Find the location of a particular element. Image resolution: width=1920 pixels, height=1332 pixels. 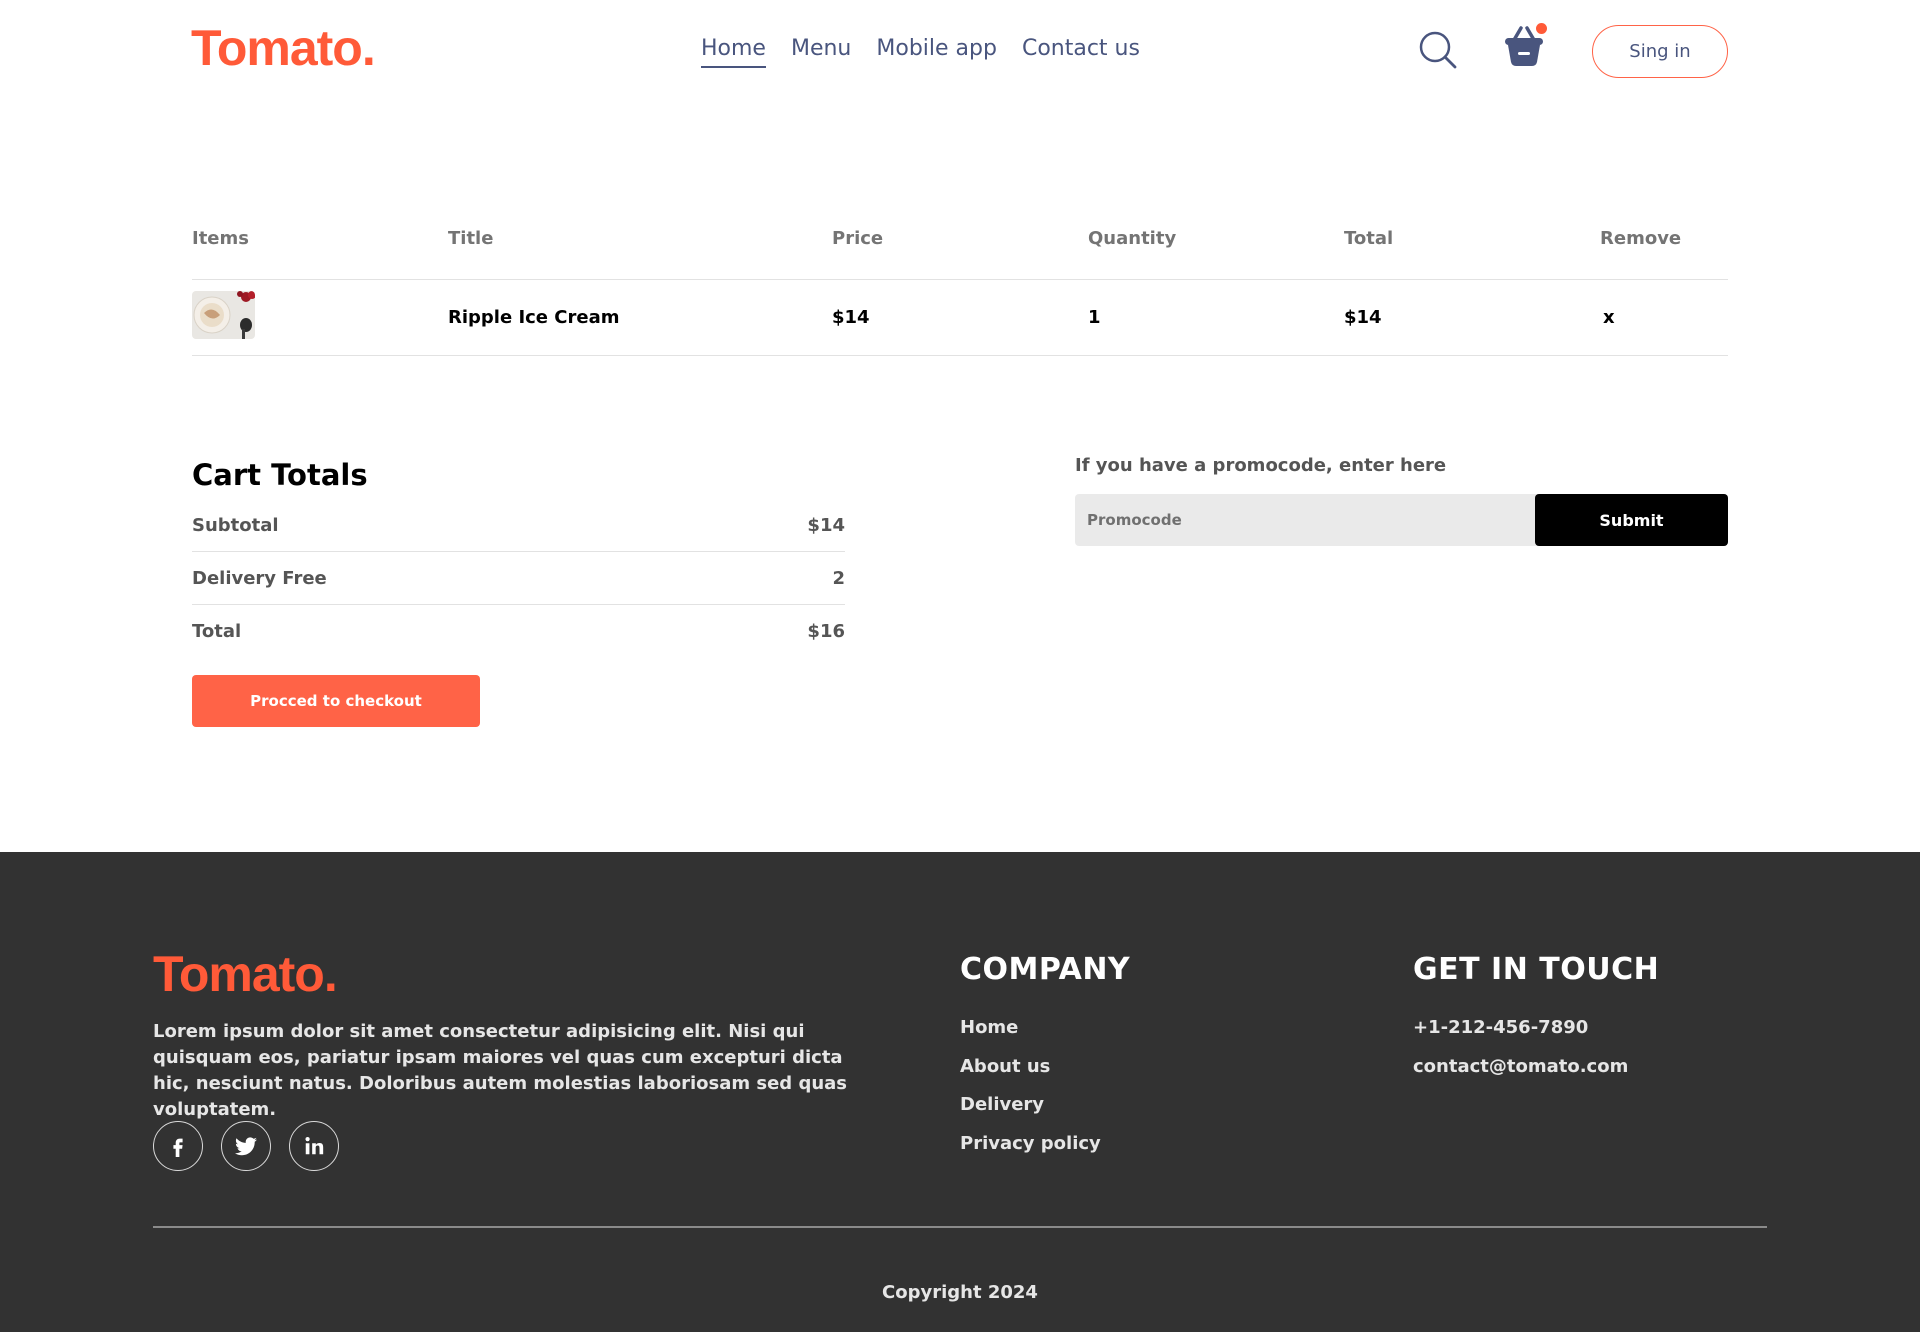

delivery-label: Delivery Free is located at coordinates (259, 578).